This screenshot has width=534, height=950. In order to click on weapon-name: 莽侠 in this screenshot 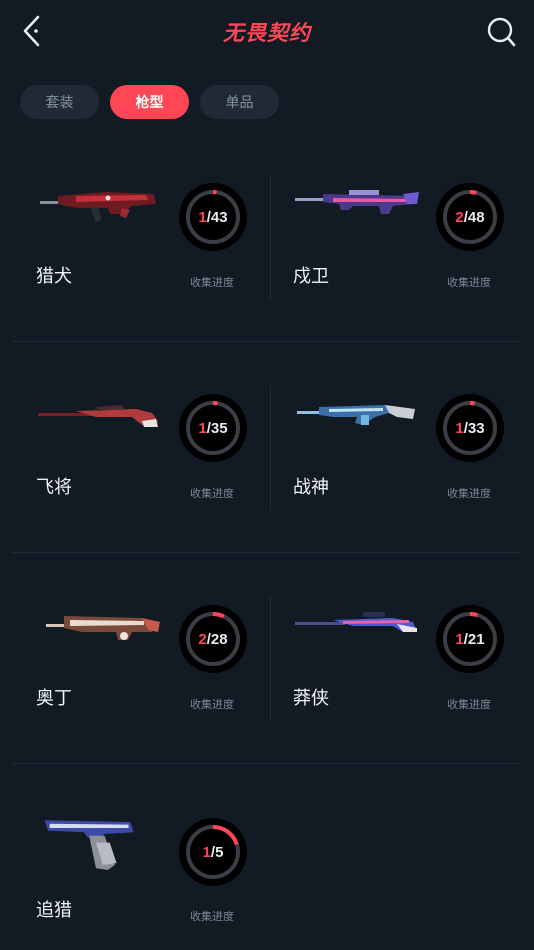, I will do `click(311, 698)`.